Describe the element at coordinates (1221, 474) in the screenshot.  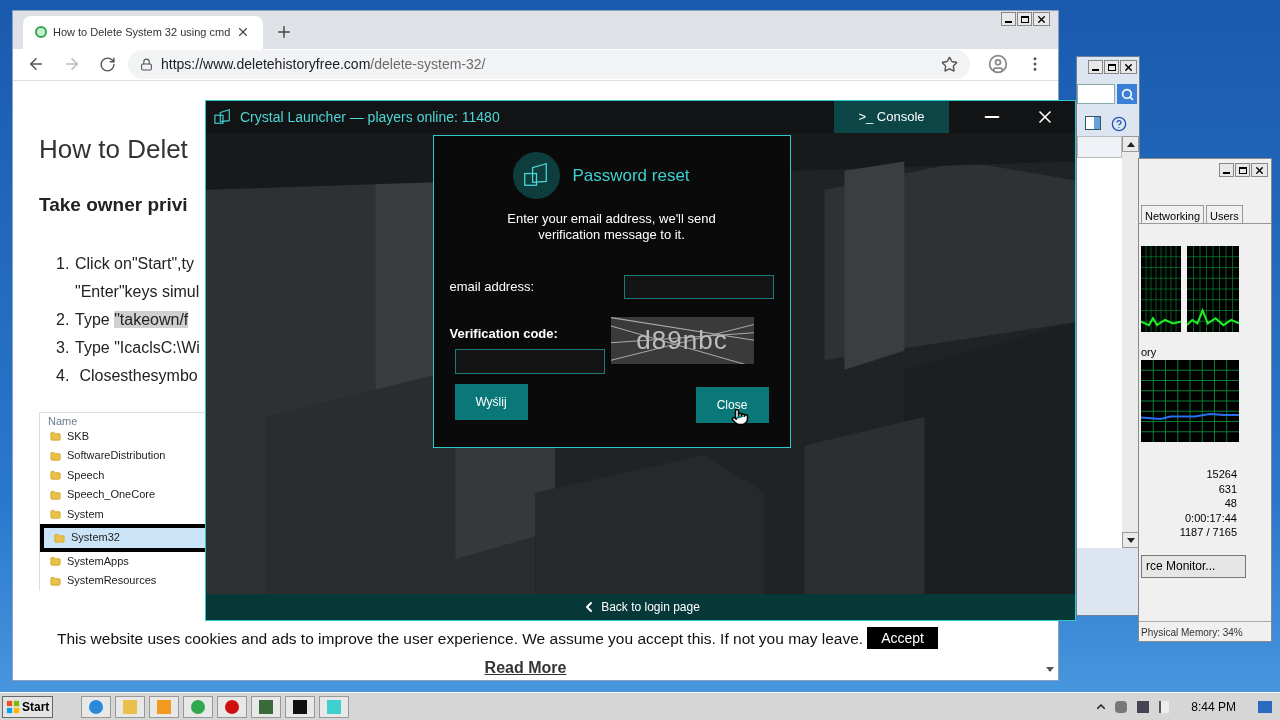
I see `stat-value: 15264` at that location.